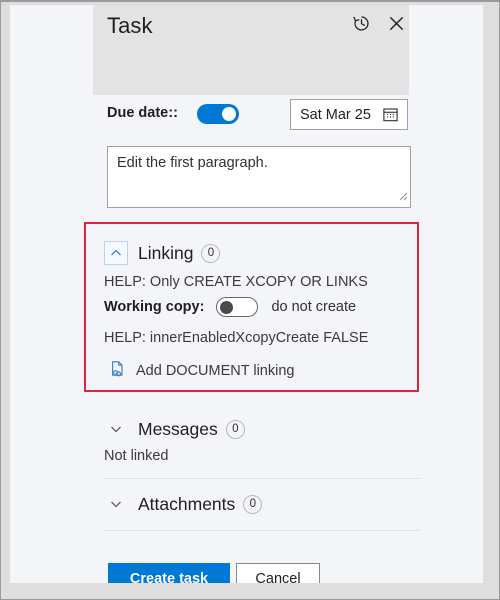 The image size is (500, 600). Describe the element at coordinates (169, 573) in the screenshot. I see `create-task-button: Create task` at that location.